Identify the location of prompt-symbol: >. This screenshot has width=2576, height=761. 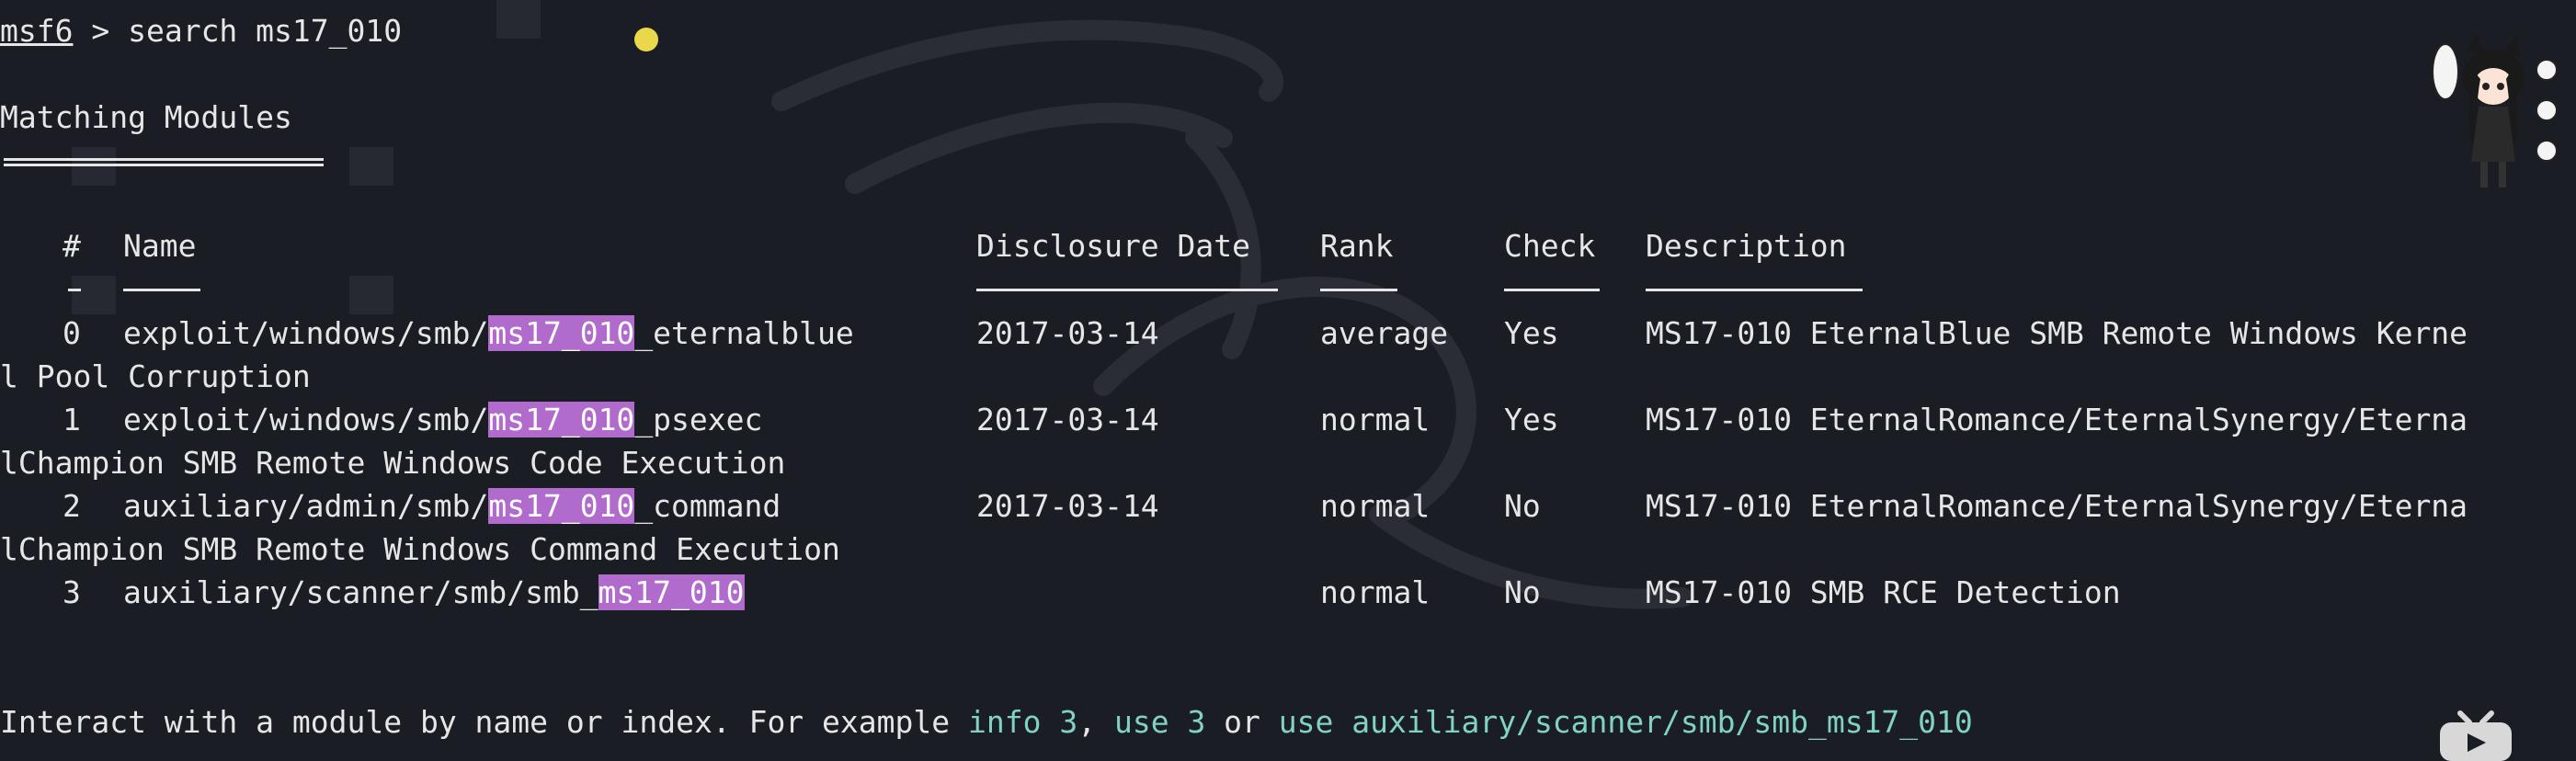
(101, 31).